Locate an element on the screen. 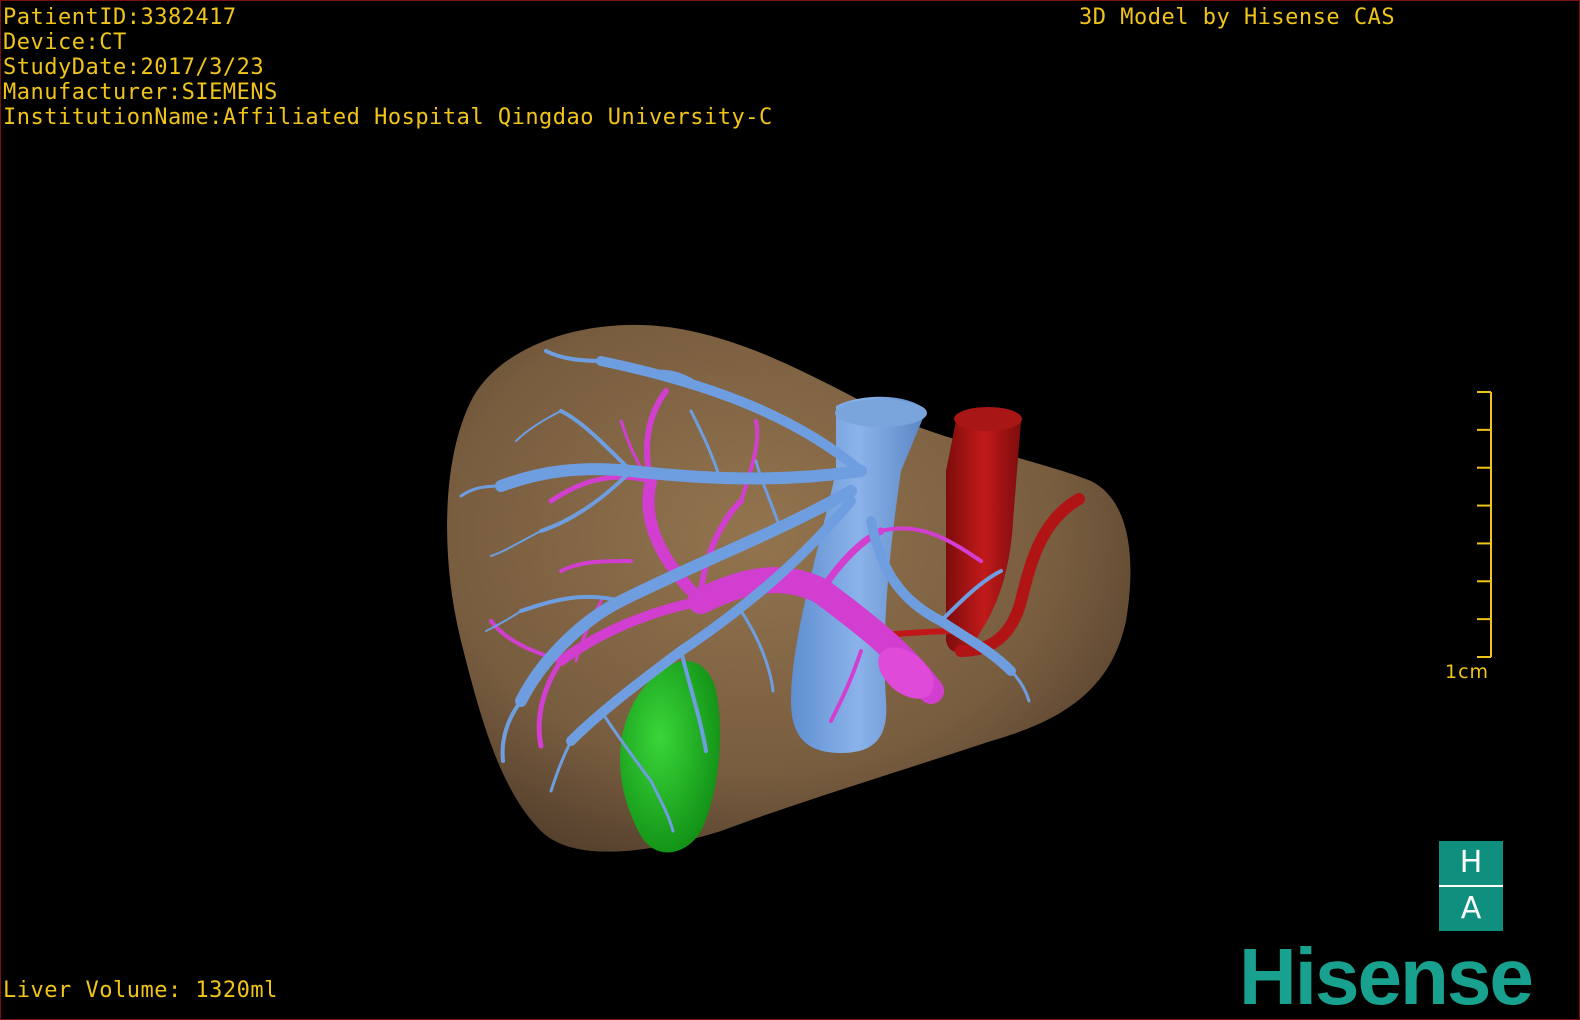 Image resolution: width=1580 pixels, height=1020 pixels. manufacturer-text: Manufacturer:SIEMENS is located at coordinates (140, 92).